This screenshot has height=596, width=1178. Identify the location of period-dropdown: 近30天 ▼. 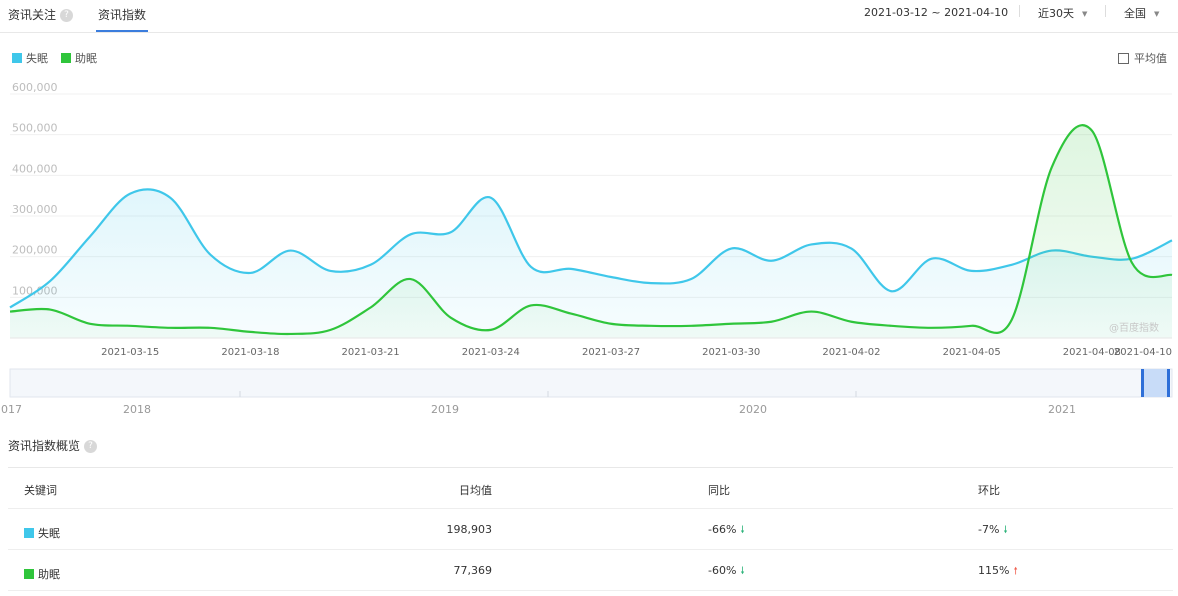
(1062, 13).